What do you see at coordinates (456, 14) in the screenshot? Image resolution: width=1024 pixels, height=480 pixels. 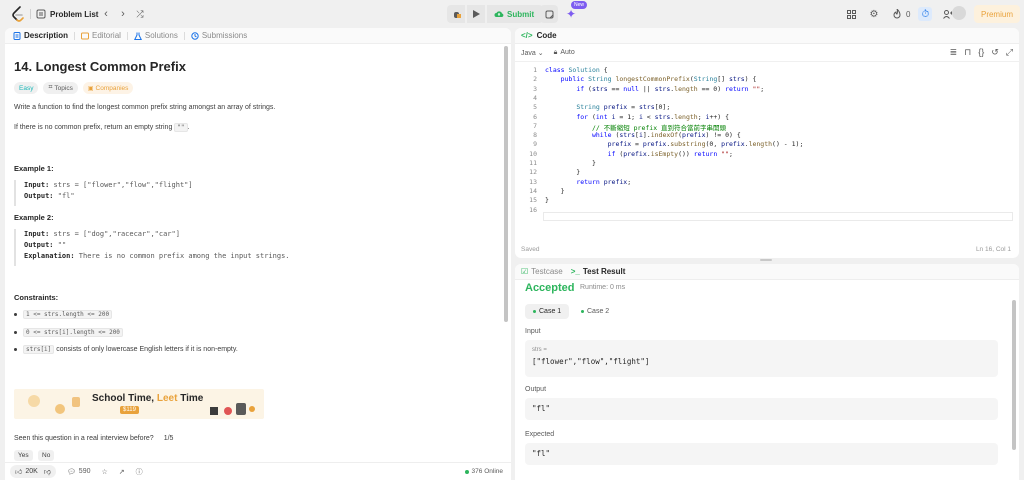 I see `debug-button` at bounding box center [456, 14].